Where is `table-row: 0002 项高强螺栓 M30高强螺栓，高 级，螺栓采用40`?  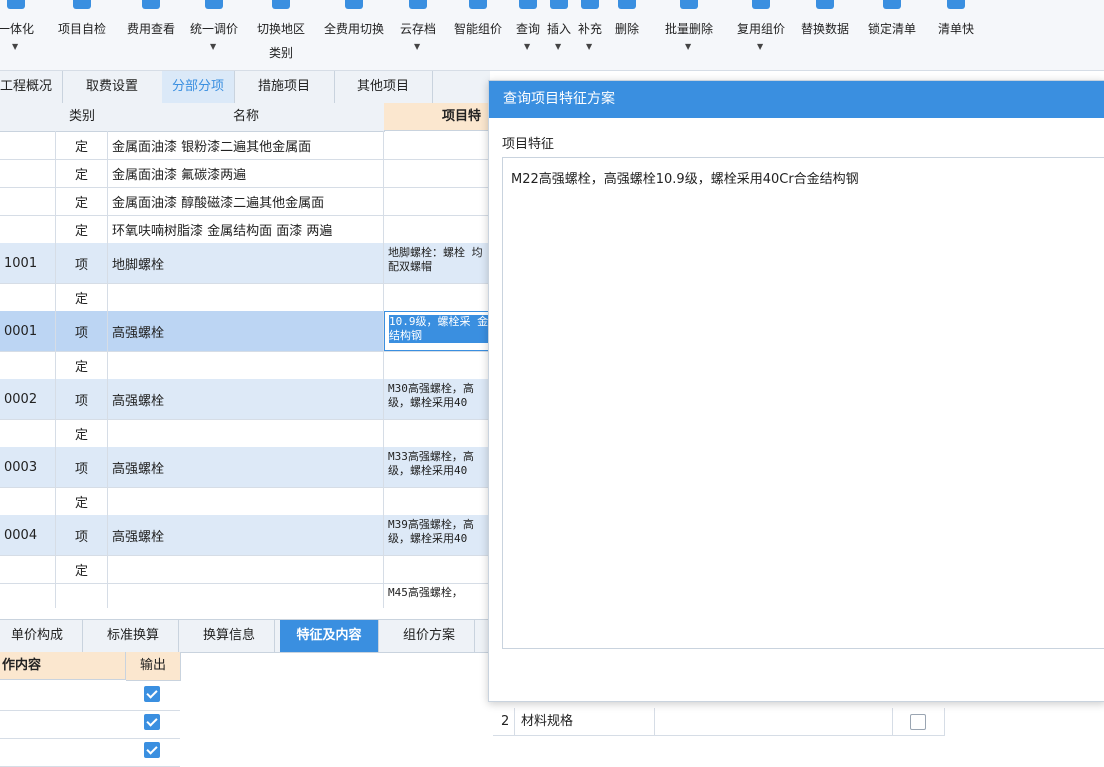 table-row: 0002 项高强螺栓 M30高强螺栓，高 级，螺栓采用40 is located at coordinates (245, 399).